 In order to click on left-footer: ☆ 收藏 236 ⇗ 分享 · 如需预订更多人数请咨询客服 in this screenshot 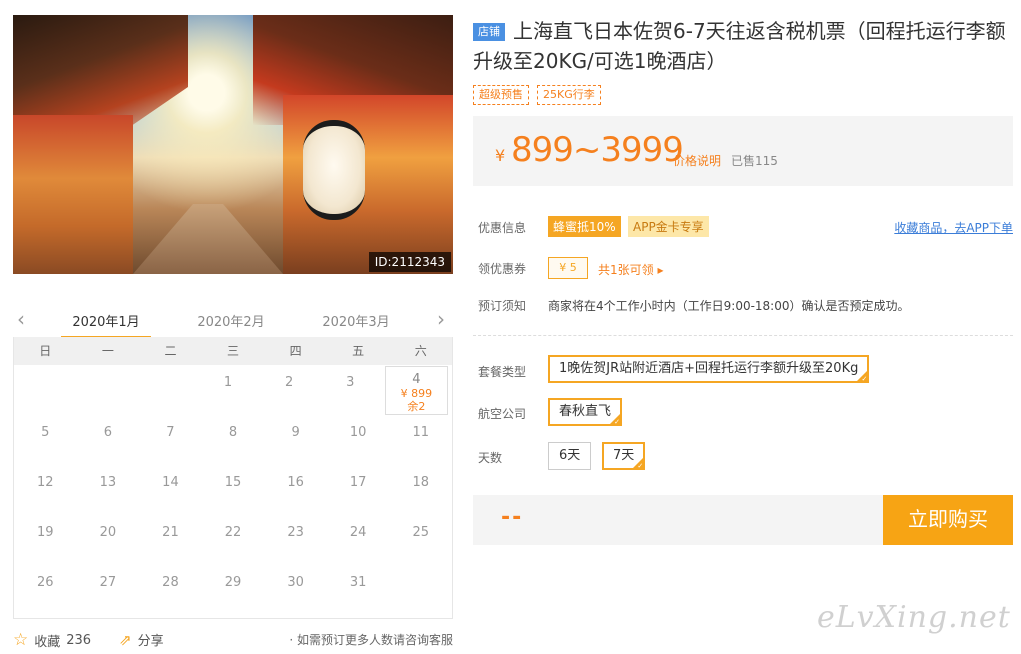, I will do `click(233, 640)`.